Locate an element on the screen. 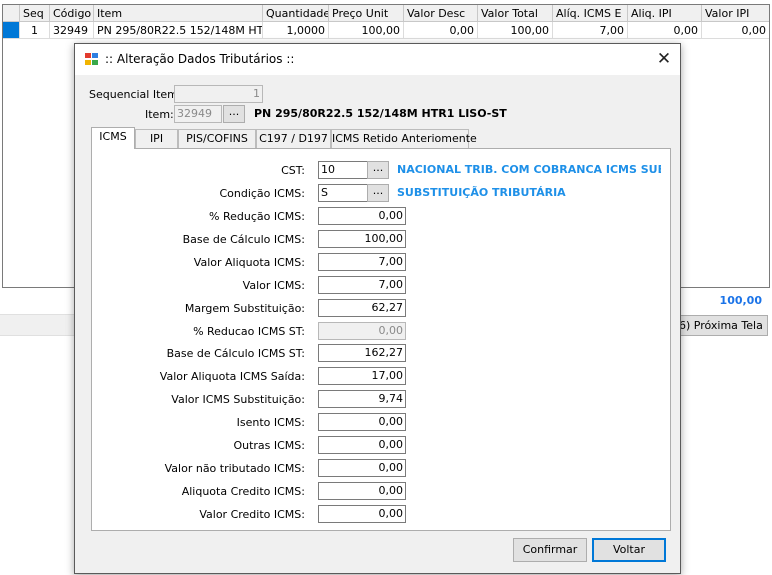 This screenshot has height=575, width=772. field-label: Valor ICMS: is located at coordinates (273, 285).